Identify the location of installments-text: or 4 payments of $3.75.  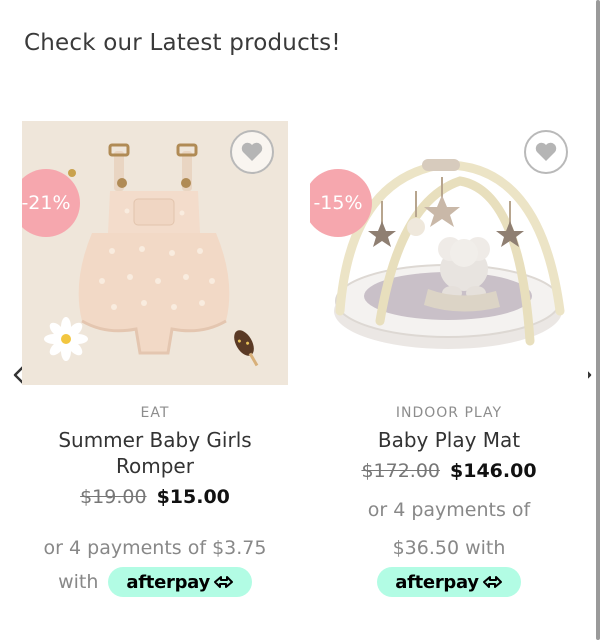
(155, 548).